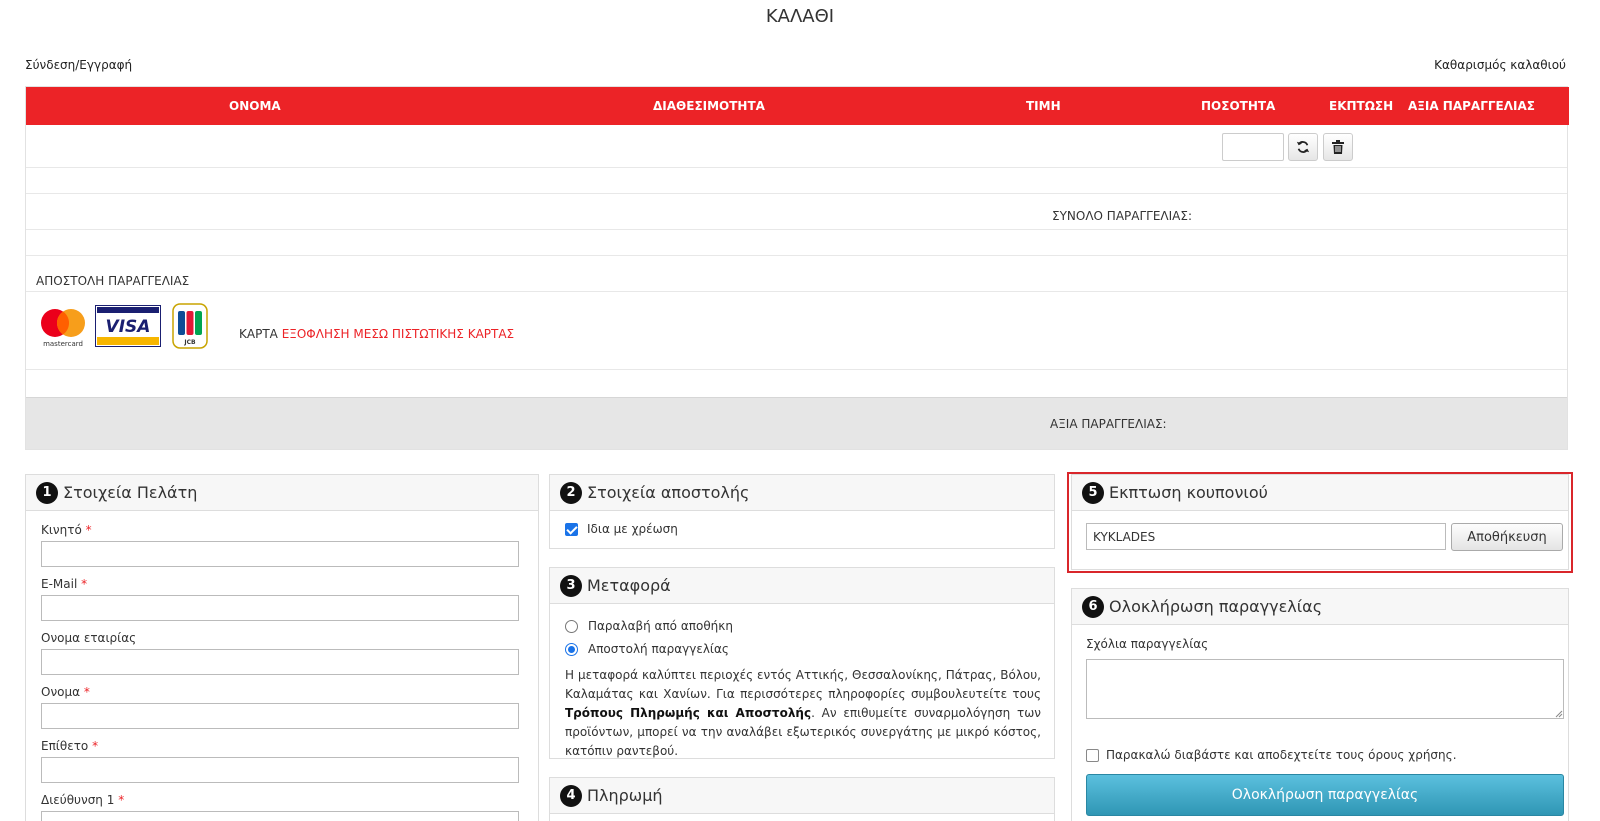 The width and height of the screenshot is (1600, 821). What do you see at coordinates (1092, 755) in the screenshot?
I see `terms-checkbox` at bounding box center [1092, 755].